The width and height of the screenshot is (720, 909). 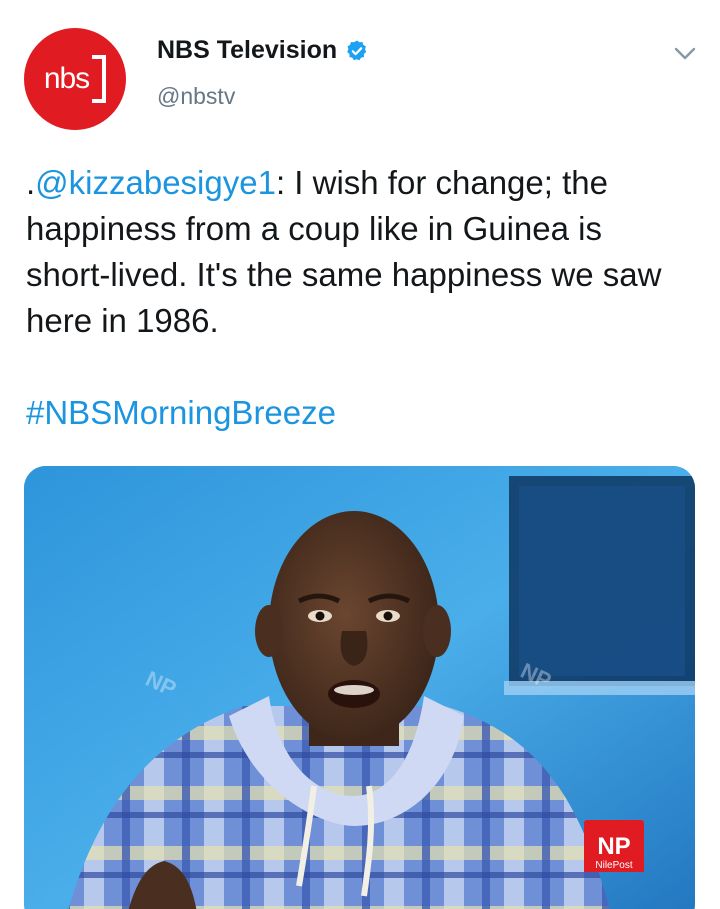 I want to click on avatar: nbs, so click(x=75, y=79).